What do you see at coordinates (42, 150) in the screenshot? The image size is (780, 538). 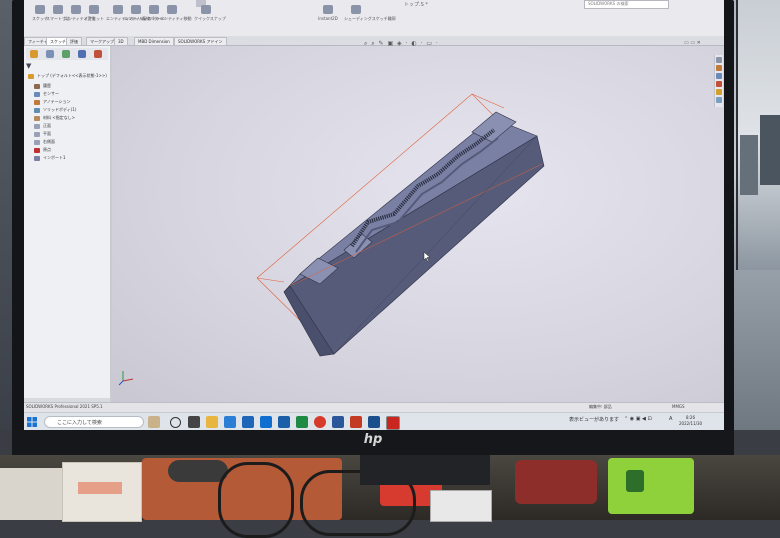 I see `tree-item: 原点` at bounding box center [42, 150].